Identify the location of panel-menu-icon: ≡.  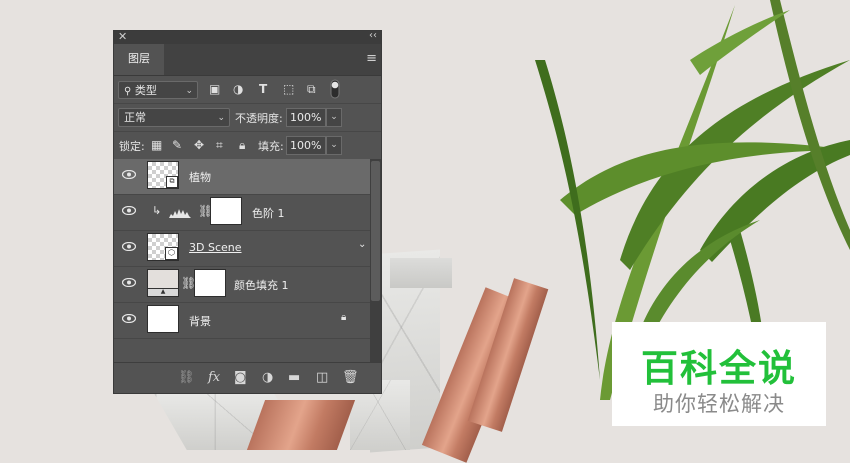
(371, 58).